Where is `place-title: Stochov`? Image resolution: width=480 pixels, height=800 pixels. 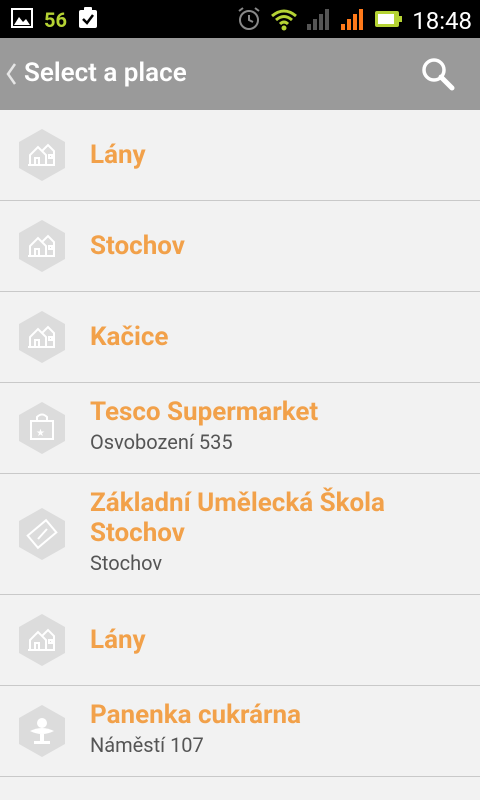 place-title: Stochov is located at coordinates (137, 246).